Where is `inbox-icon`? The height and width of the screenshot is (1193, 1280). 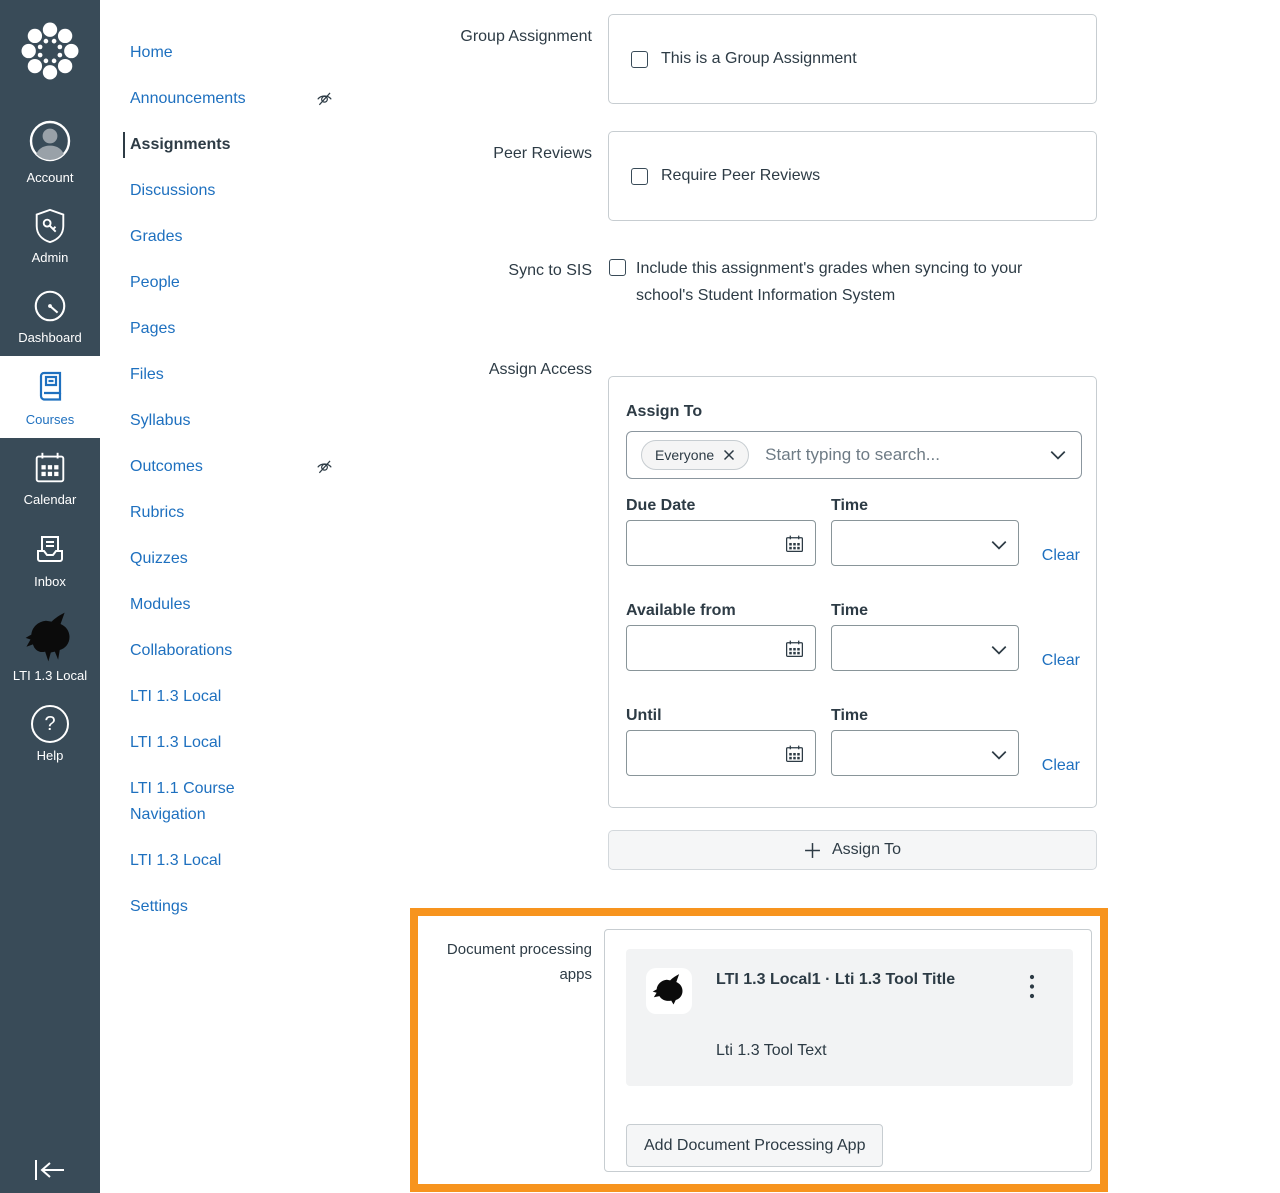 inbox-icon is located at coordinates (50, 549).